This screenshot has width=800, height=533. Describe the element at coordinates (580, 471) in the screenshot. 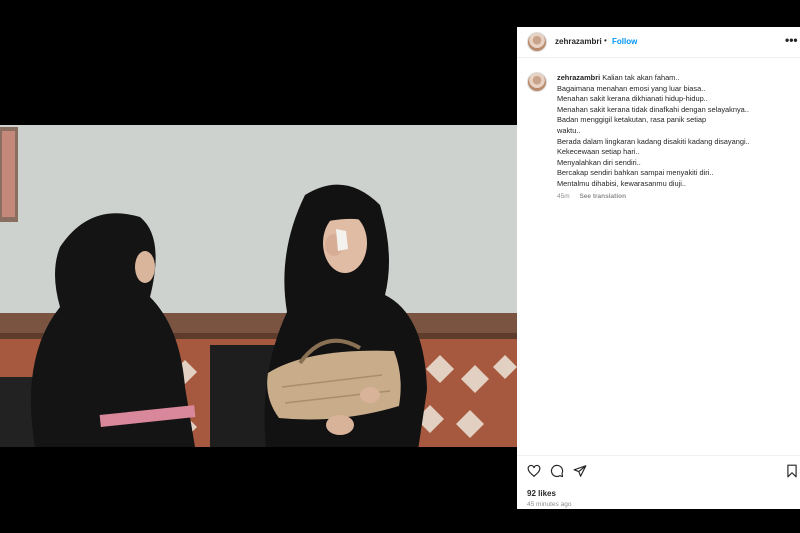

I see `share-icon` at that location.